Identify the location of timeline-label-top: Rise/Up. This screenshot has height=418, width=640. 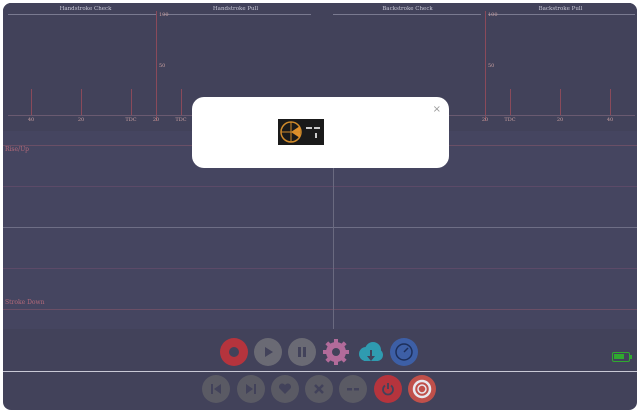
(17, 149).